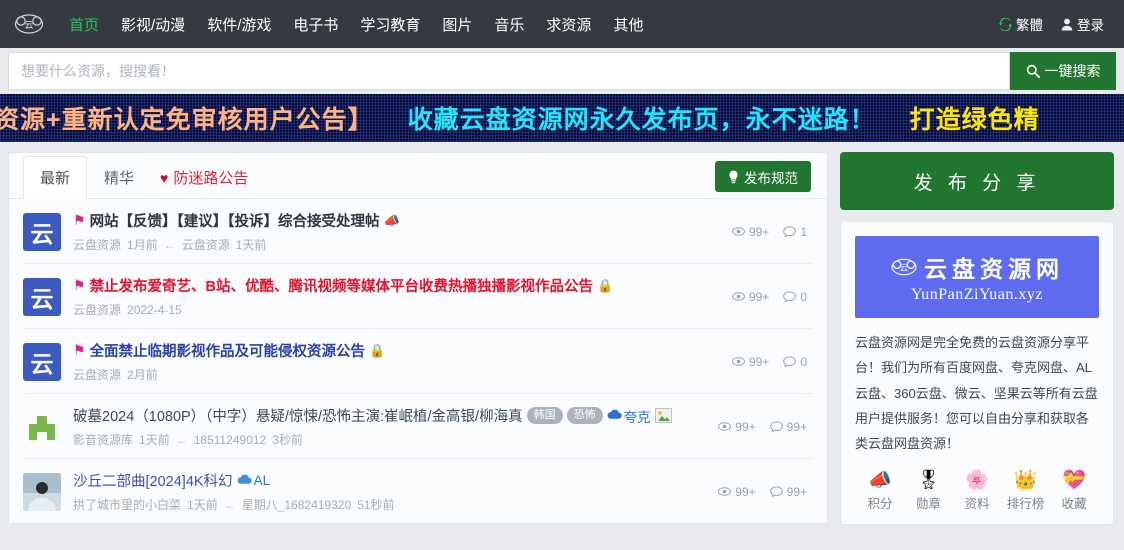  What do you see at coordinates (663, 415) in the screenshot?
I see `thumbnail-icon` at bounding box center [663, 415].